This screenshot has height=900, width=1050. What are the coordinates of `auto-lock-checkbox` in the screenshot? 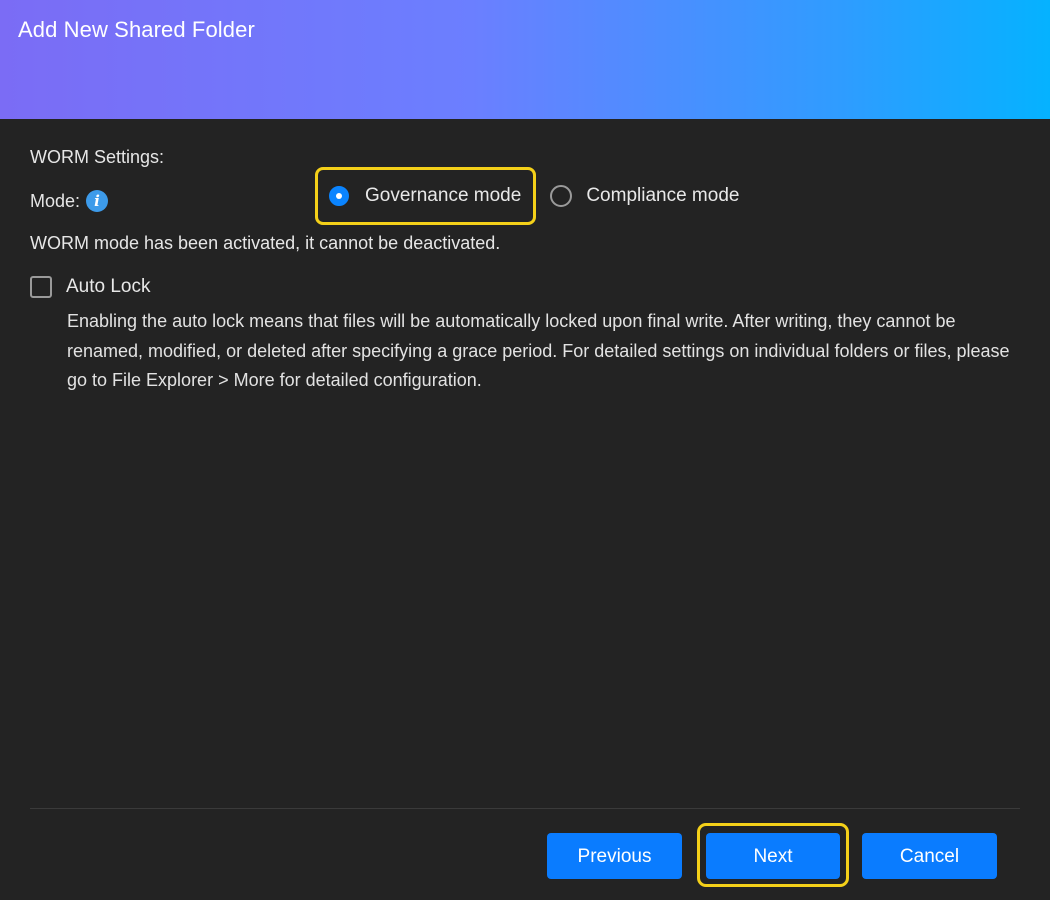 It's located at (41, 287).